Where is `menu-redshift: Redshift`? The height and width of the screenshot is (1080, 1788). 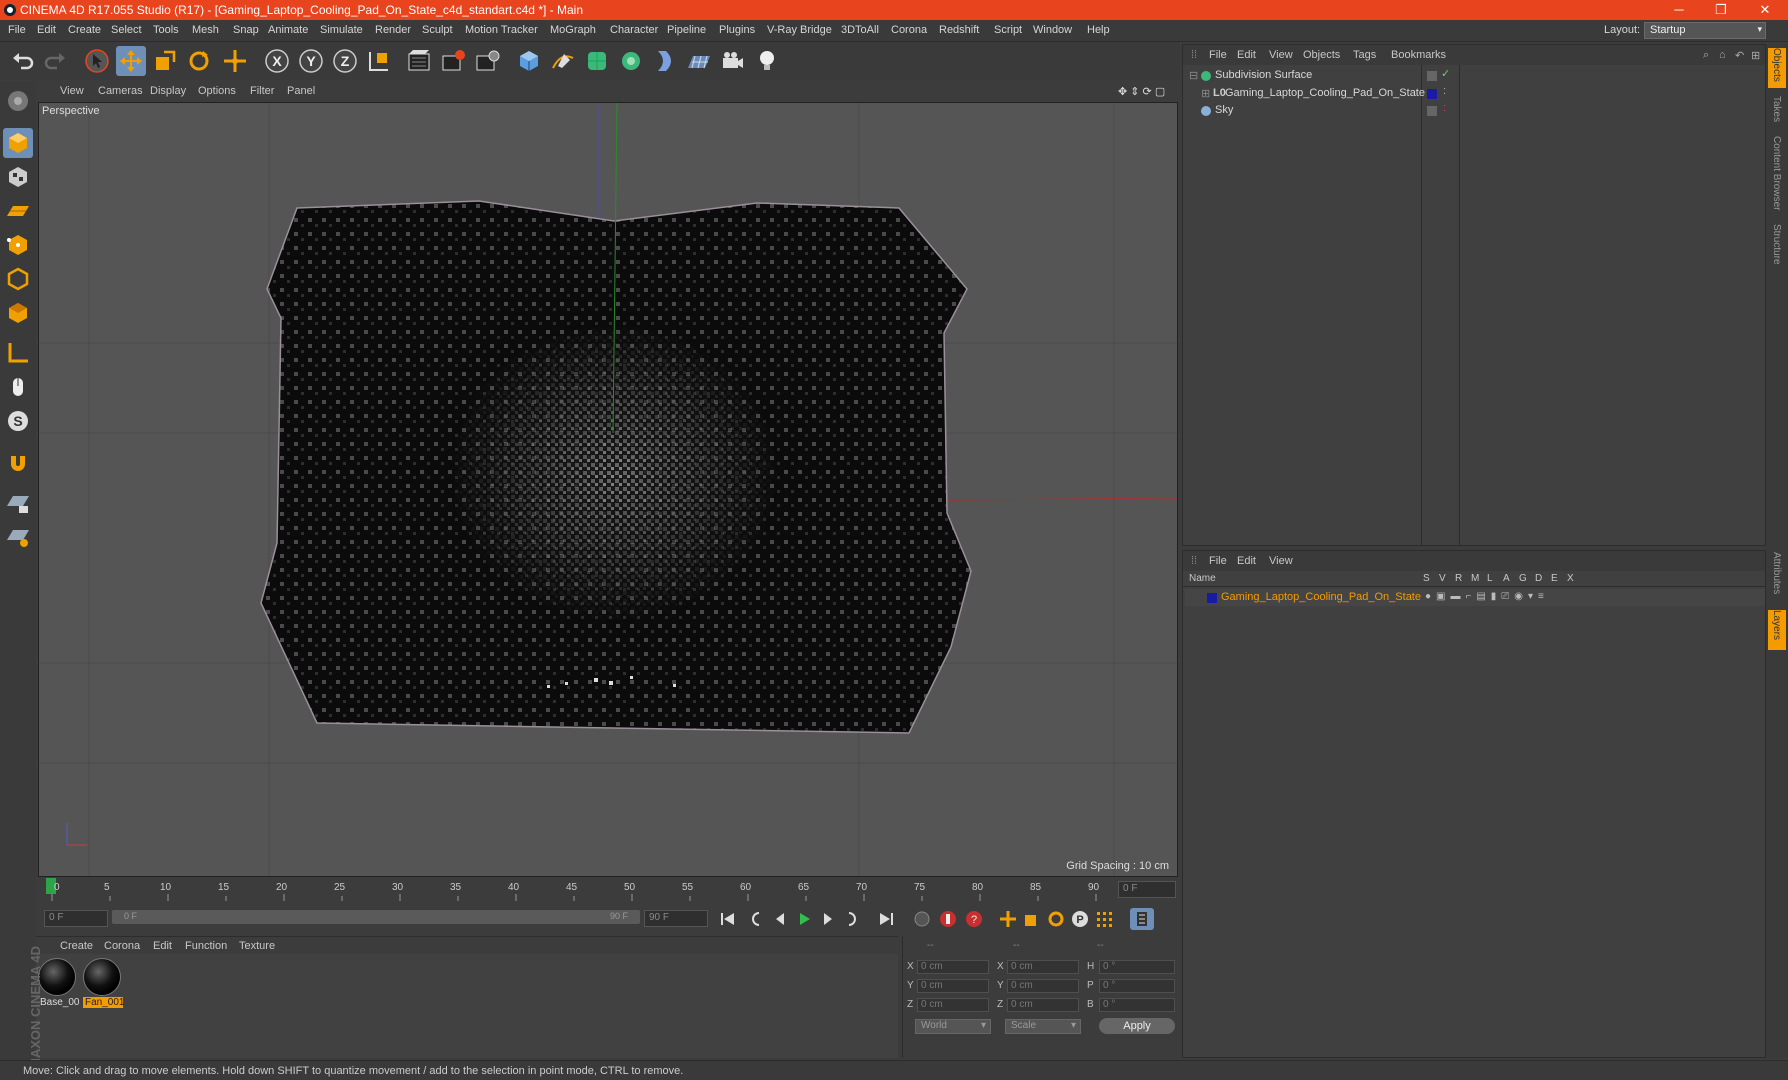
menu-redshift: Redshift is located at coordinates (959, 30).